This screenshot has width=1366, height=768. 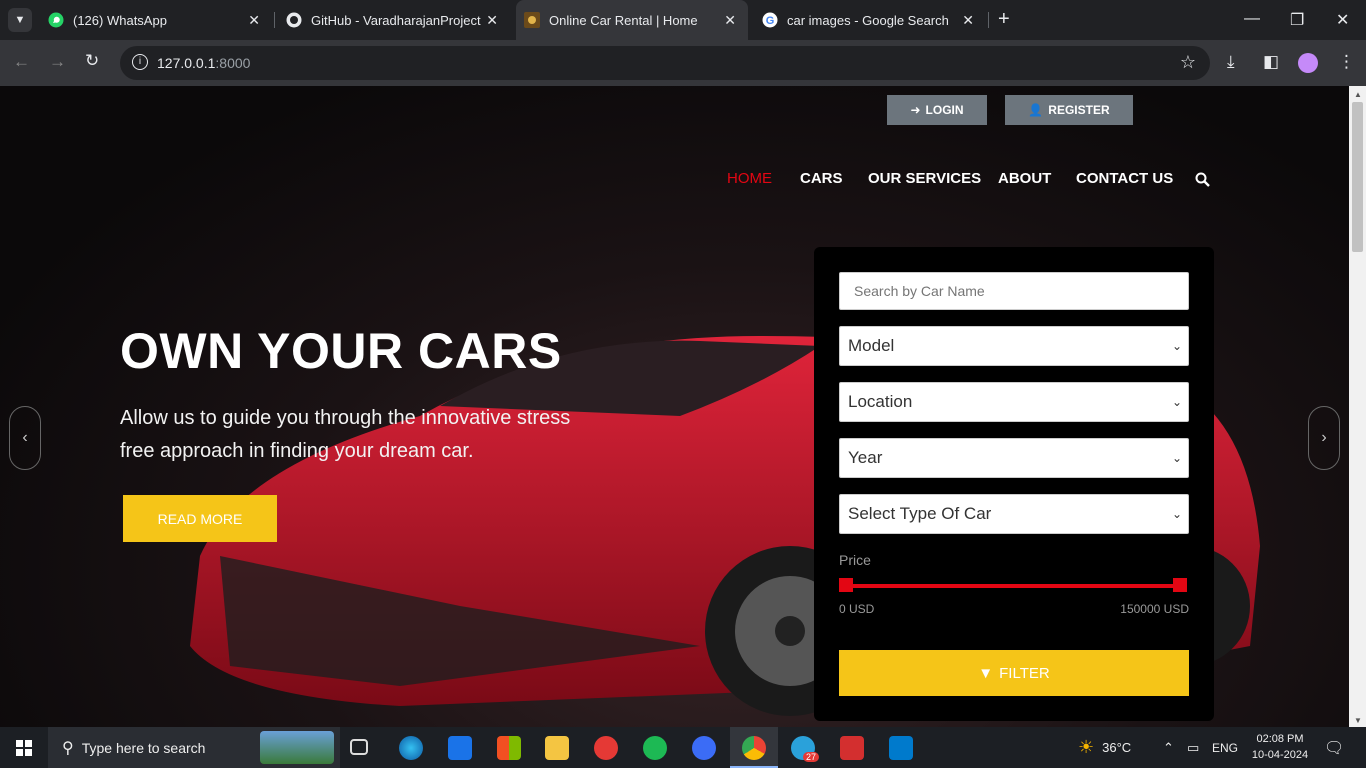 What do you see at coordinates (186, 63) in the screenshot?
I see `url-host: 127.0.0.1` at bounding box center [186, 63].